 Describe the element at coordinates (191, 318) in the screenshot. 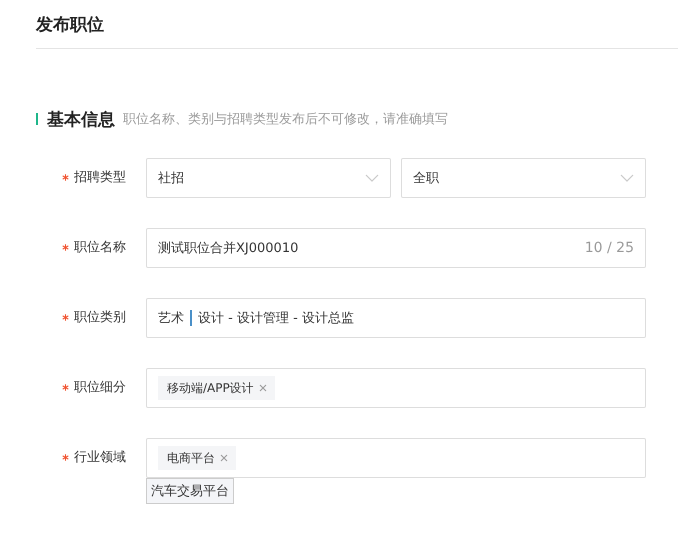

I see `separator-bar` at that location.